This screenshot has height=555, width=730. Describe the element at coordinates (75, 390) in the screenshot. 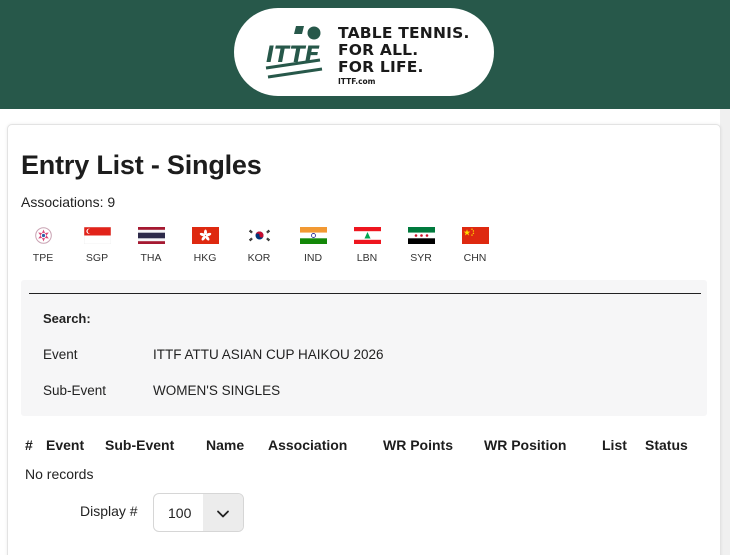

I see `subevent-label: Sub-Event` at that location.